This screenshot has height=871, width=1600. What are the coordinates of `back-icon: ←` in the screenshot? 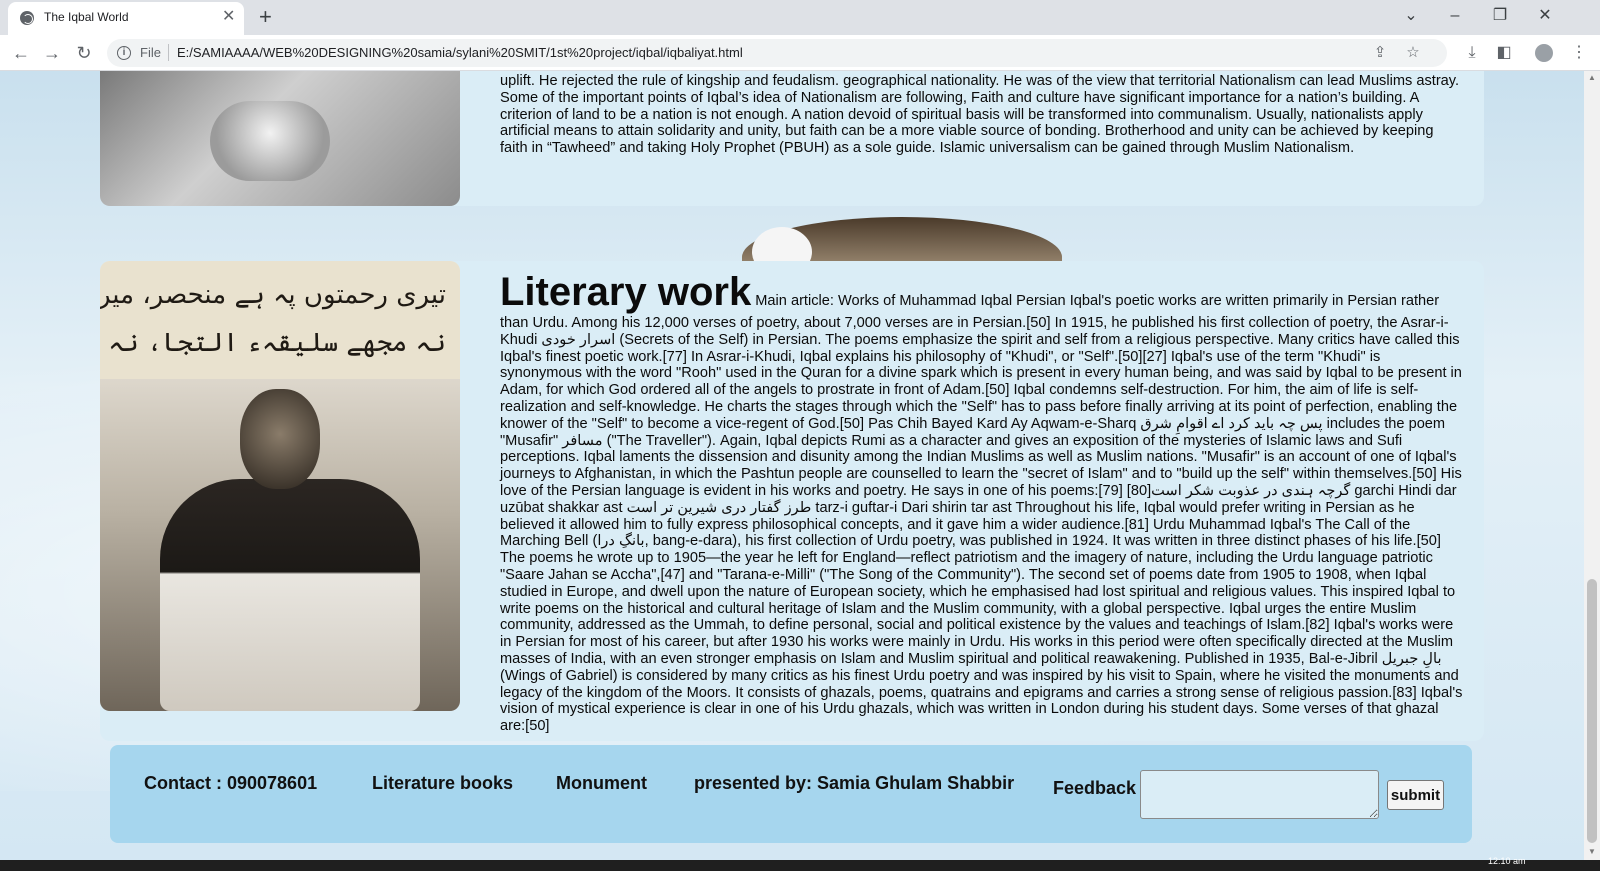 It's located at (21, 53).